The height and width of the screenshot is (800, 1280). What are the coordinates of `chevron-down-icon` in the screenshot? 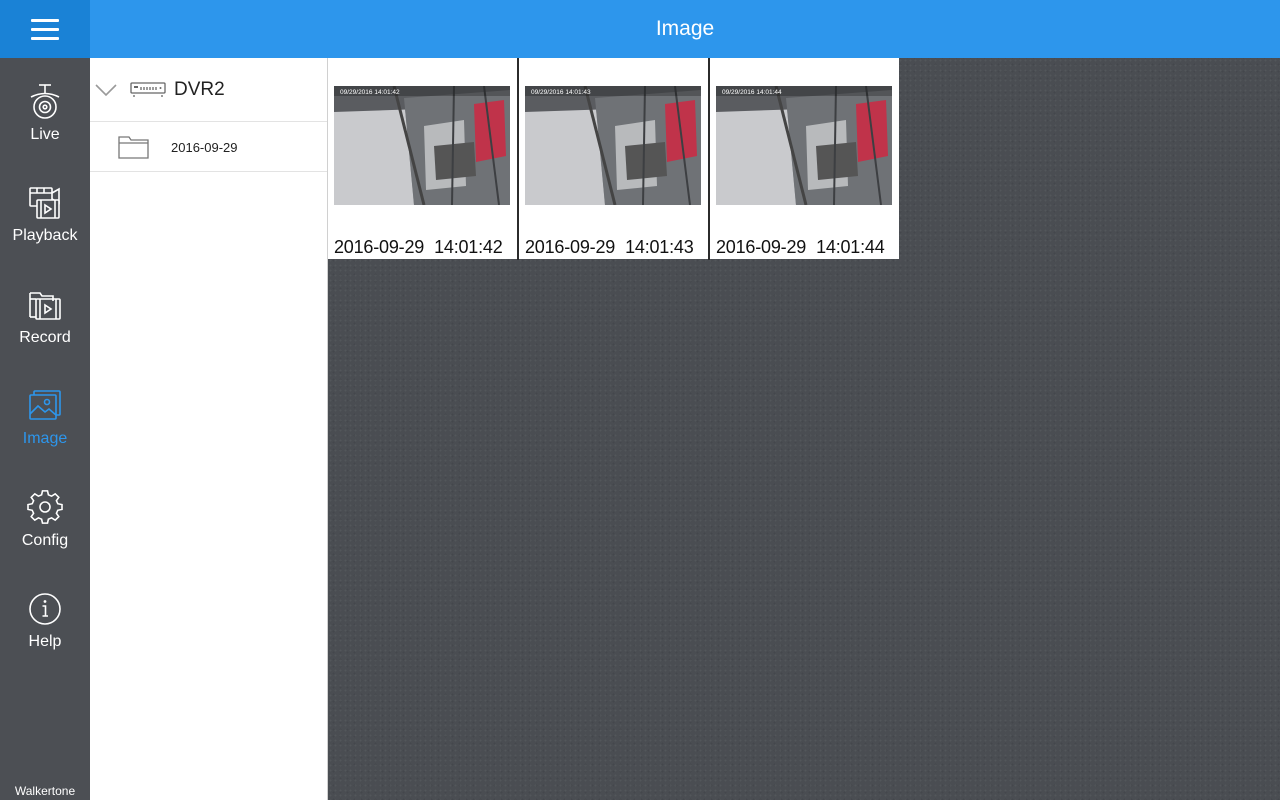 It's located at (106, 90).